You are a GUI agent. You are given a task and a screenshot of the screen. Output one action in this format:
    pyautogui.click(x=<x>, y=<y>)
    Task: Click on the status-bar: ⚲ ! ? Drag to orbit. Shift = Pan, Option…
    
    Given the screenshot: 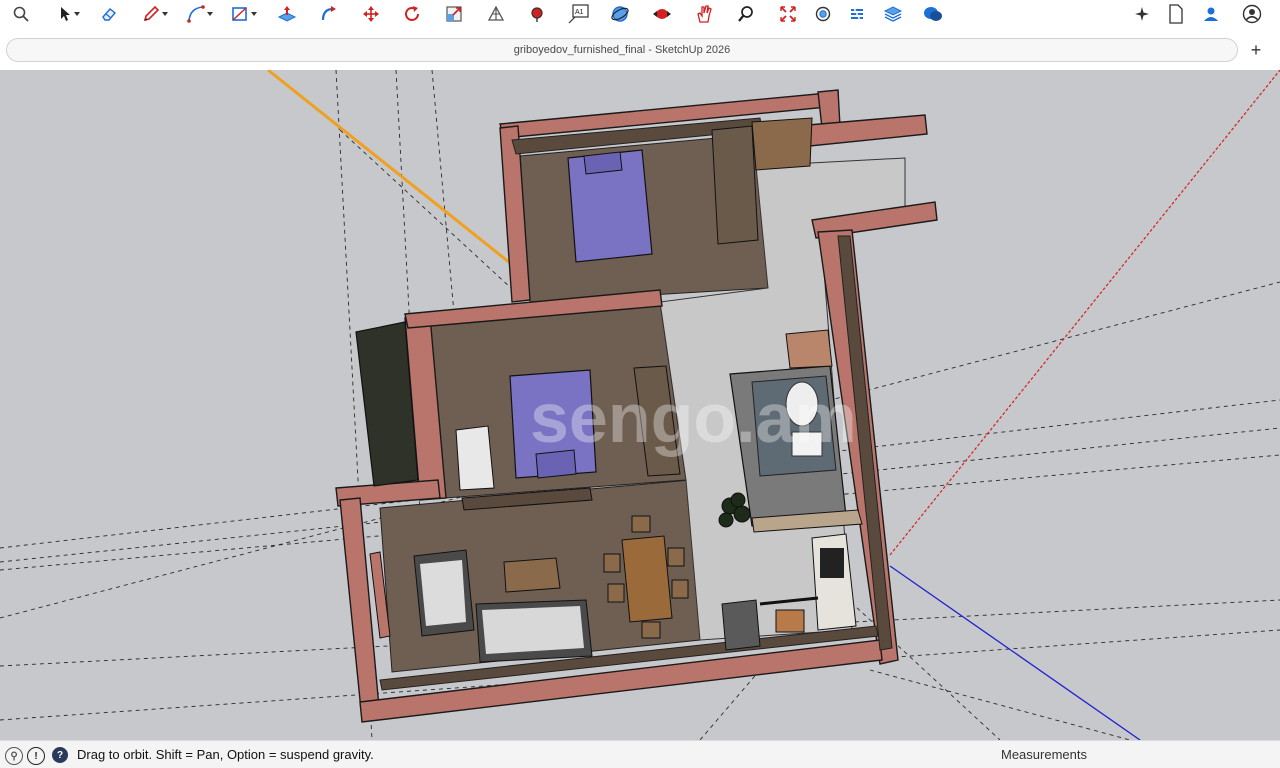 What is the action you would take?
    pyautogui.click(x=640, y=754)
    